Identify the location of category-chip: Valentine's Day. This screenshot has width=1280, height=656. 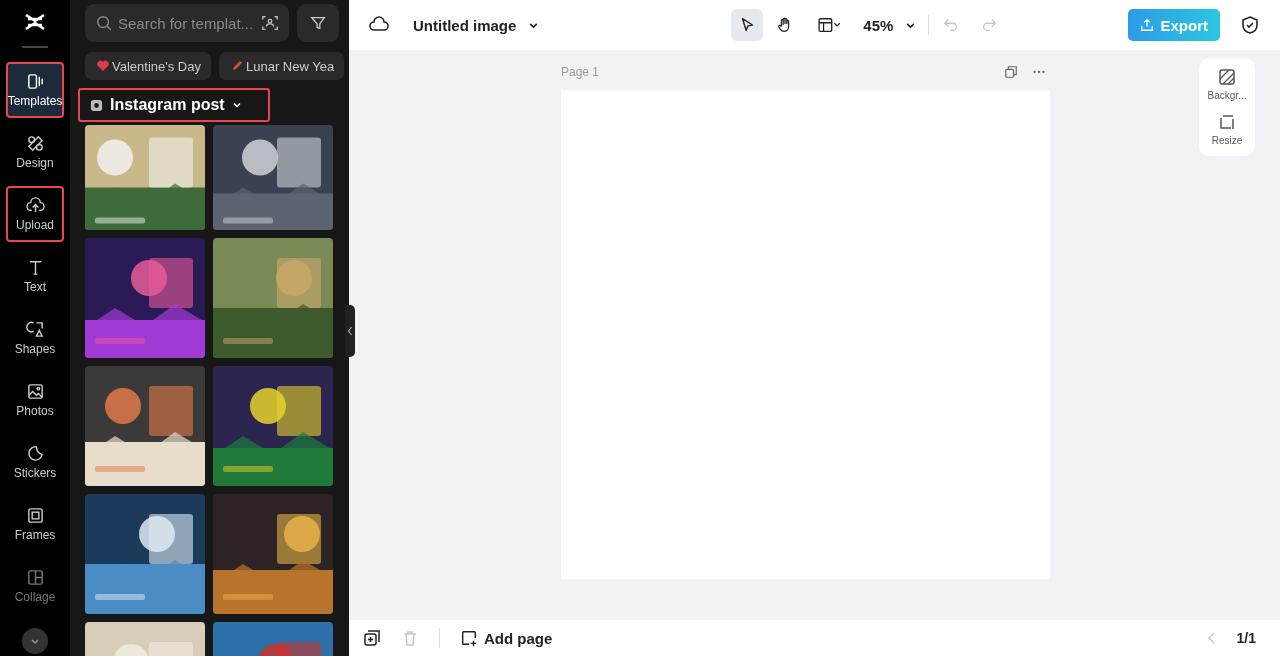
(148, 66).